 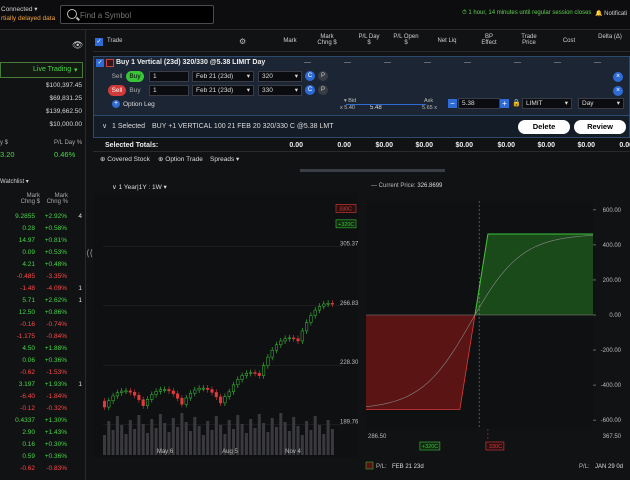 I want to click on collapse-handle: ⟨⟨, so click(x=89, y=253).